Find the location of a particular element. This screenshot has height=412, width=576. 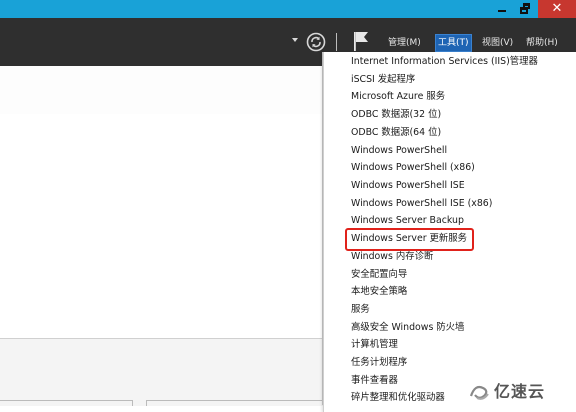

tools-menu-item-powershell-ise: Windows PowerShell ISE is located at coordinates (408, 186).